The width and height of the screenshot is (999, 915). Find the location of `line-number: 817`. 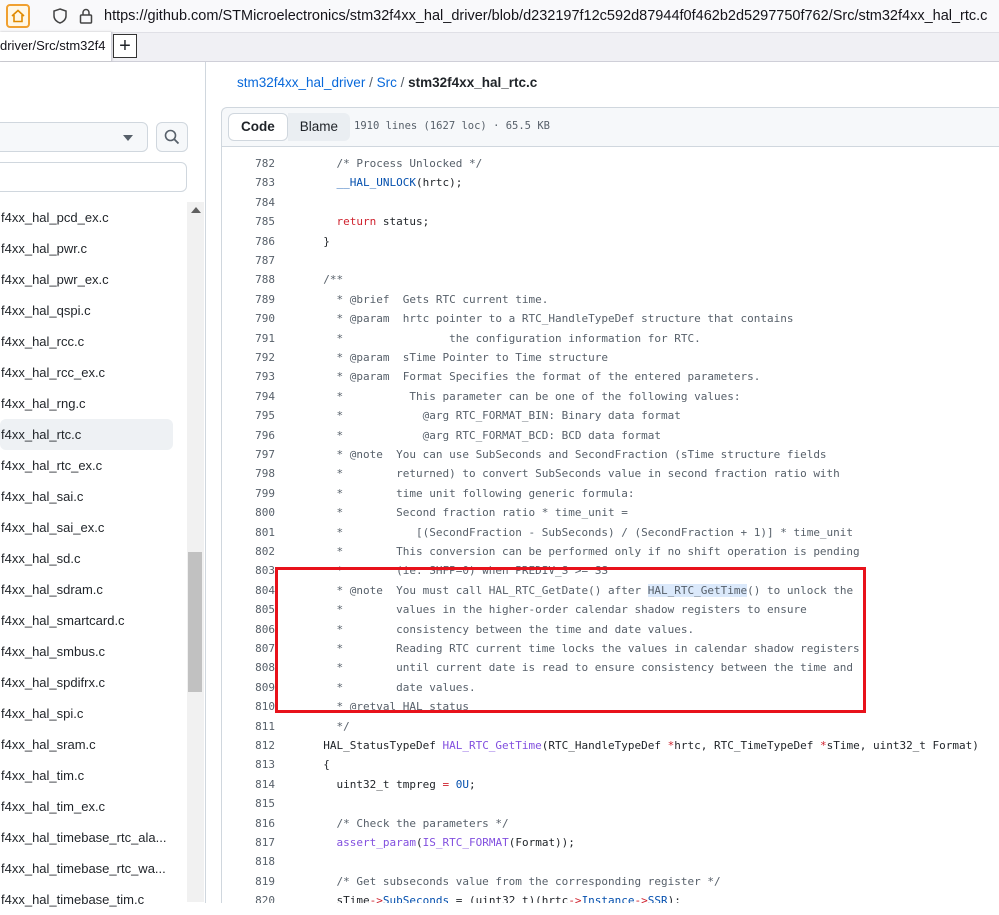

line-number: 817 is located at coordinates (248, 842).